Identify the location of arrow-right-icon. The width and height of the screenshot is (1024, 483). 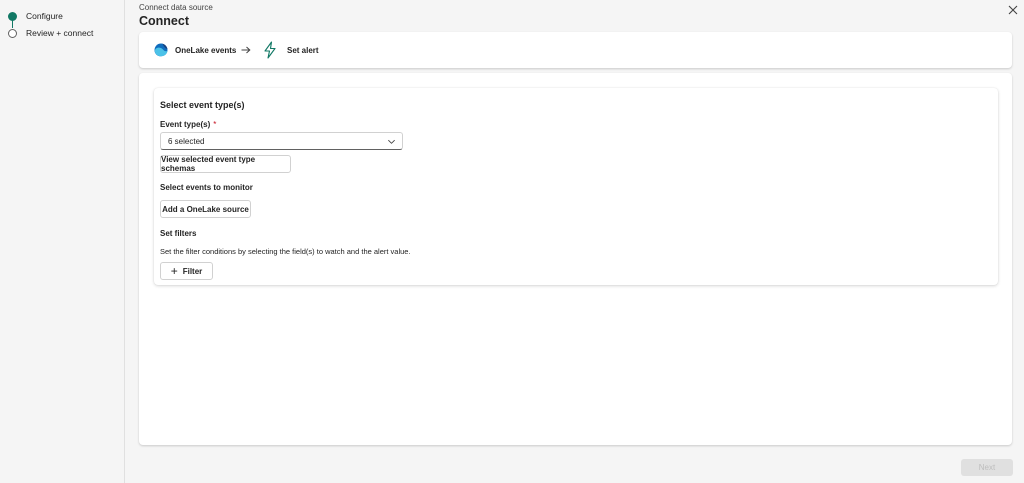
(246, 50).